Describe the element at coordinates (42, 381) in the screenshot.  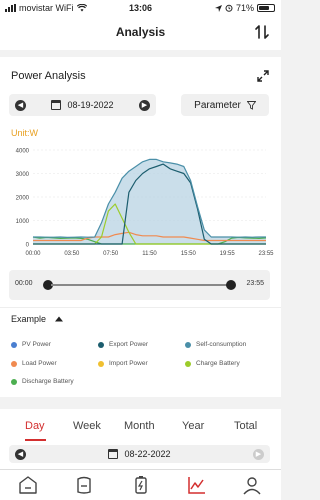
I see `legend-discharge-battery: Discharge Battery` at that location.